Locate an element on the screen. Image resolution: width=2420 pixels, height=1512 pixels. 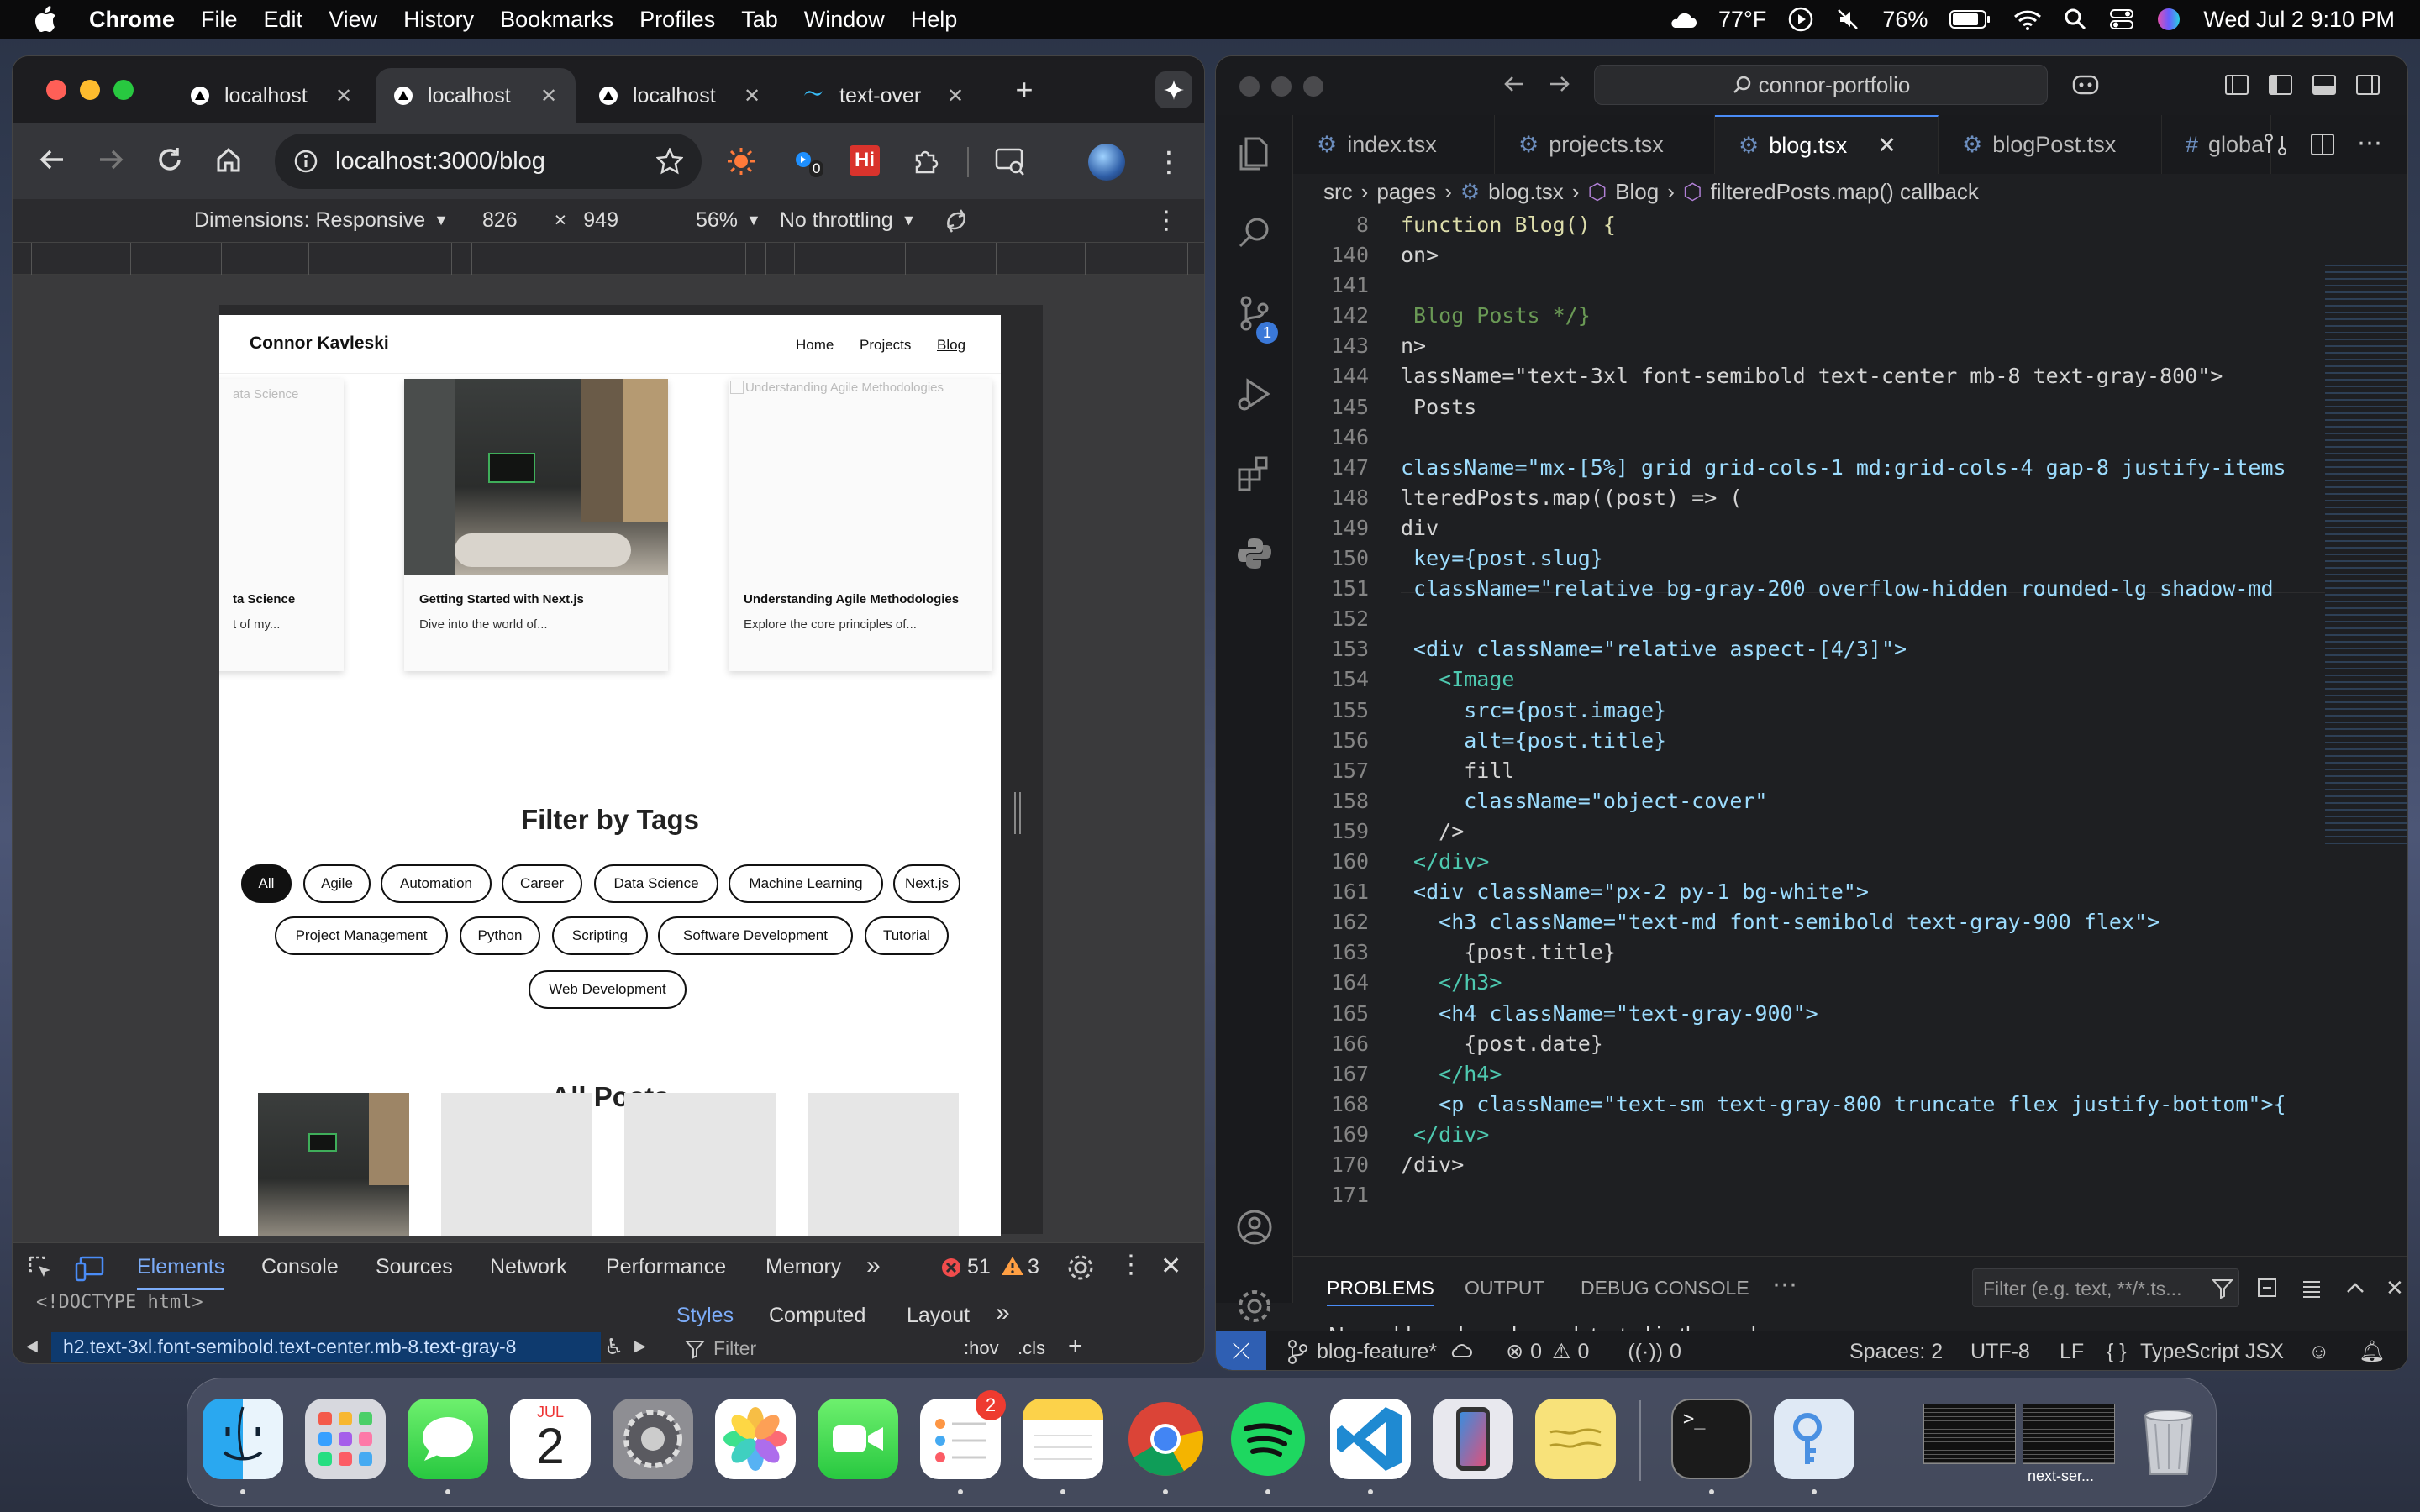
reload-icon is located at coordinates (169, 159).